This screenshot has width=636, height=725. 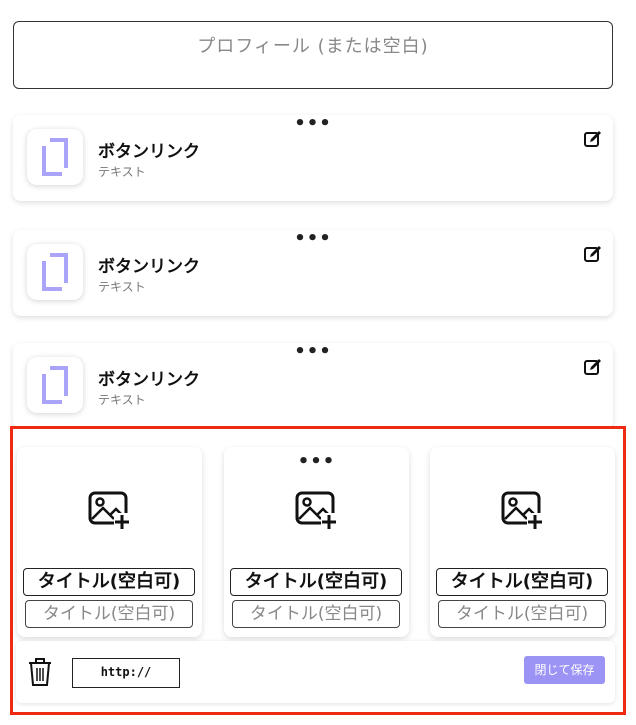 What do you see at coordinates (564, 670) in the screenshot?
I see `close-and-save-button: 閉じて保存` at bounding box center [564, 670].